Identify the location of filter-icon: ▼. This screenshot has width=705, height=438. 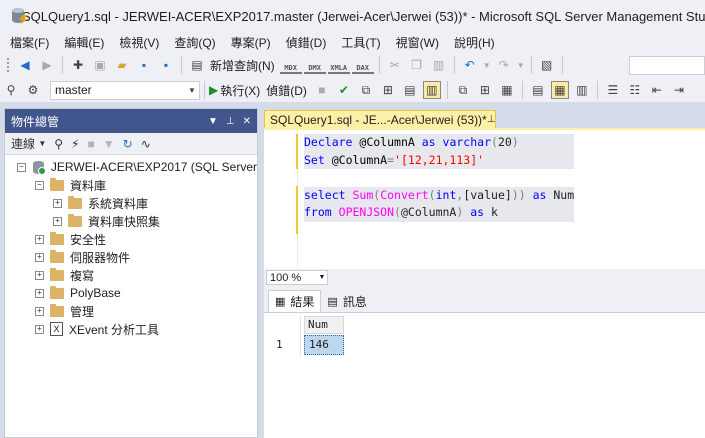
(109, 144).